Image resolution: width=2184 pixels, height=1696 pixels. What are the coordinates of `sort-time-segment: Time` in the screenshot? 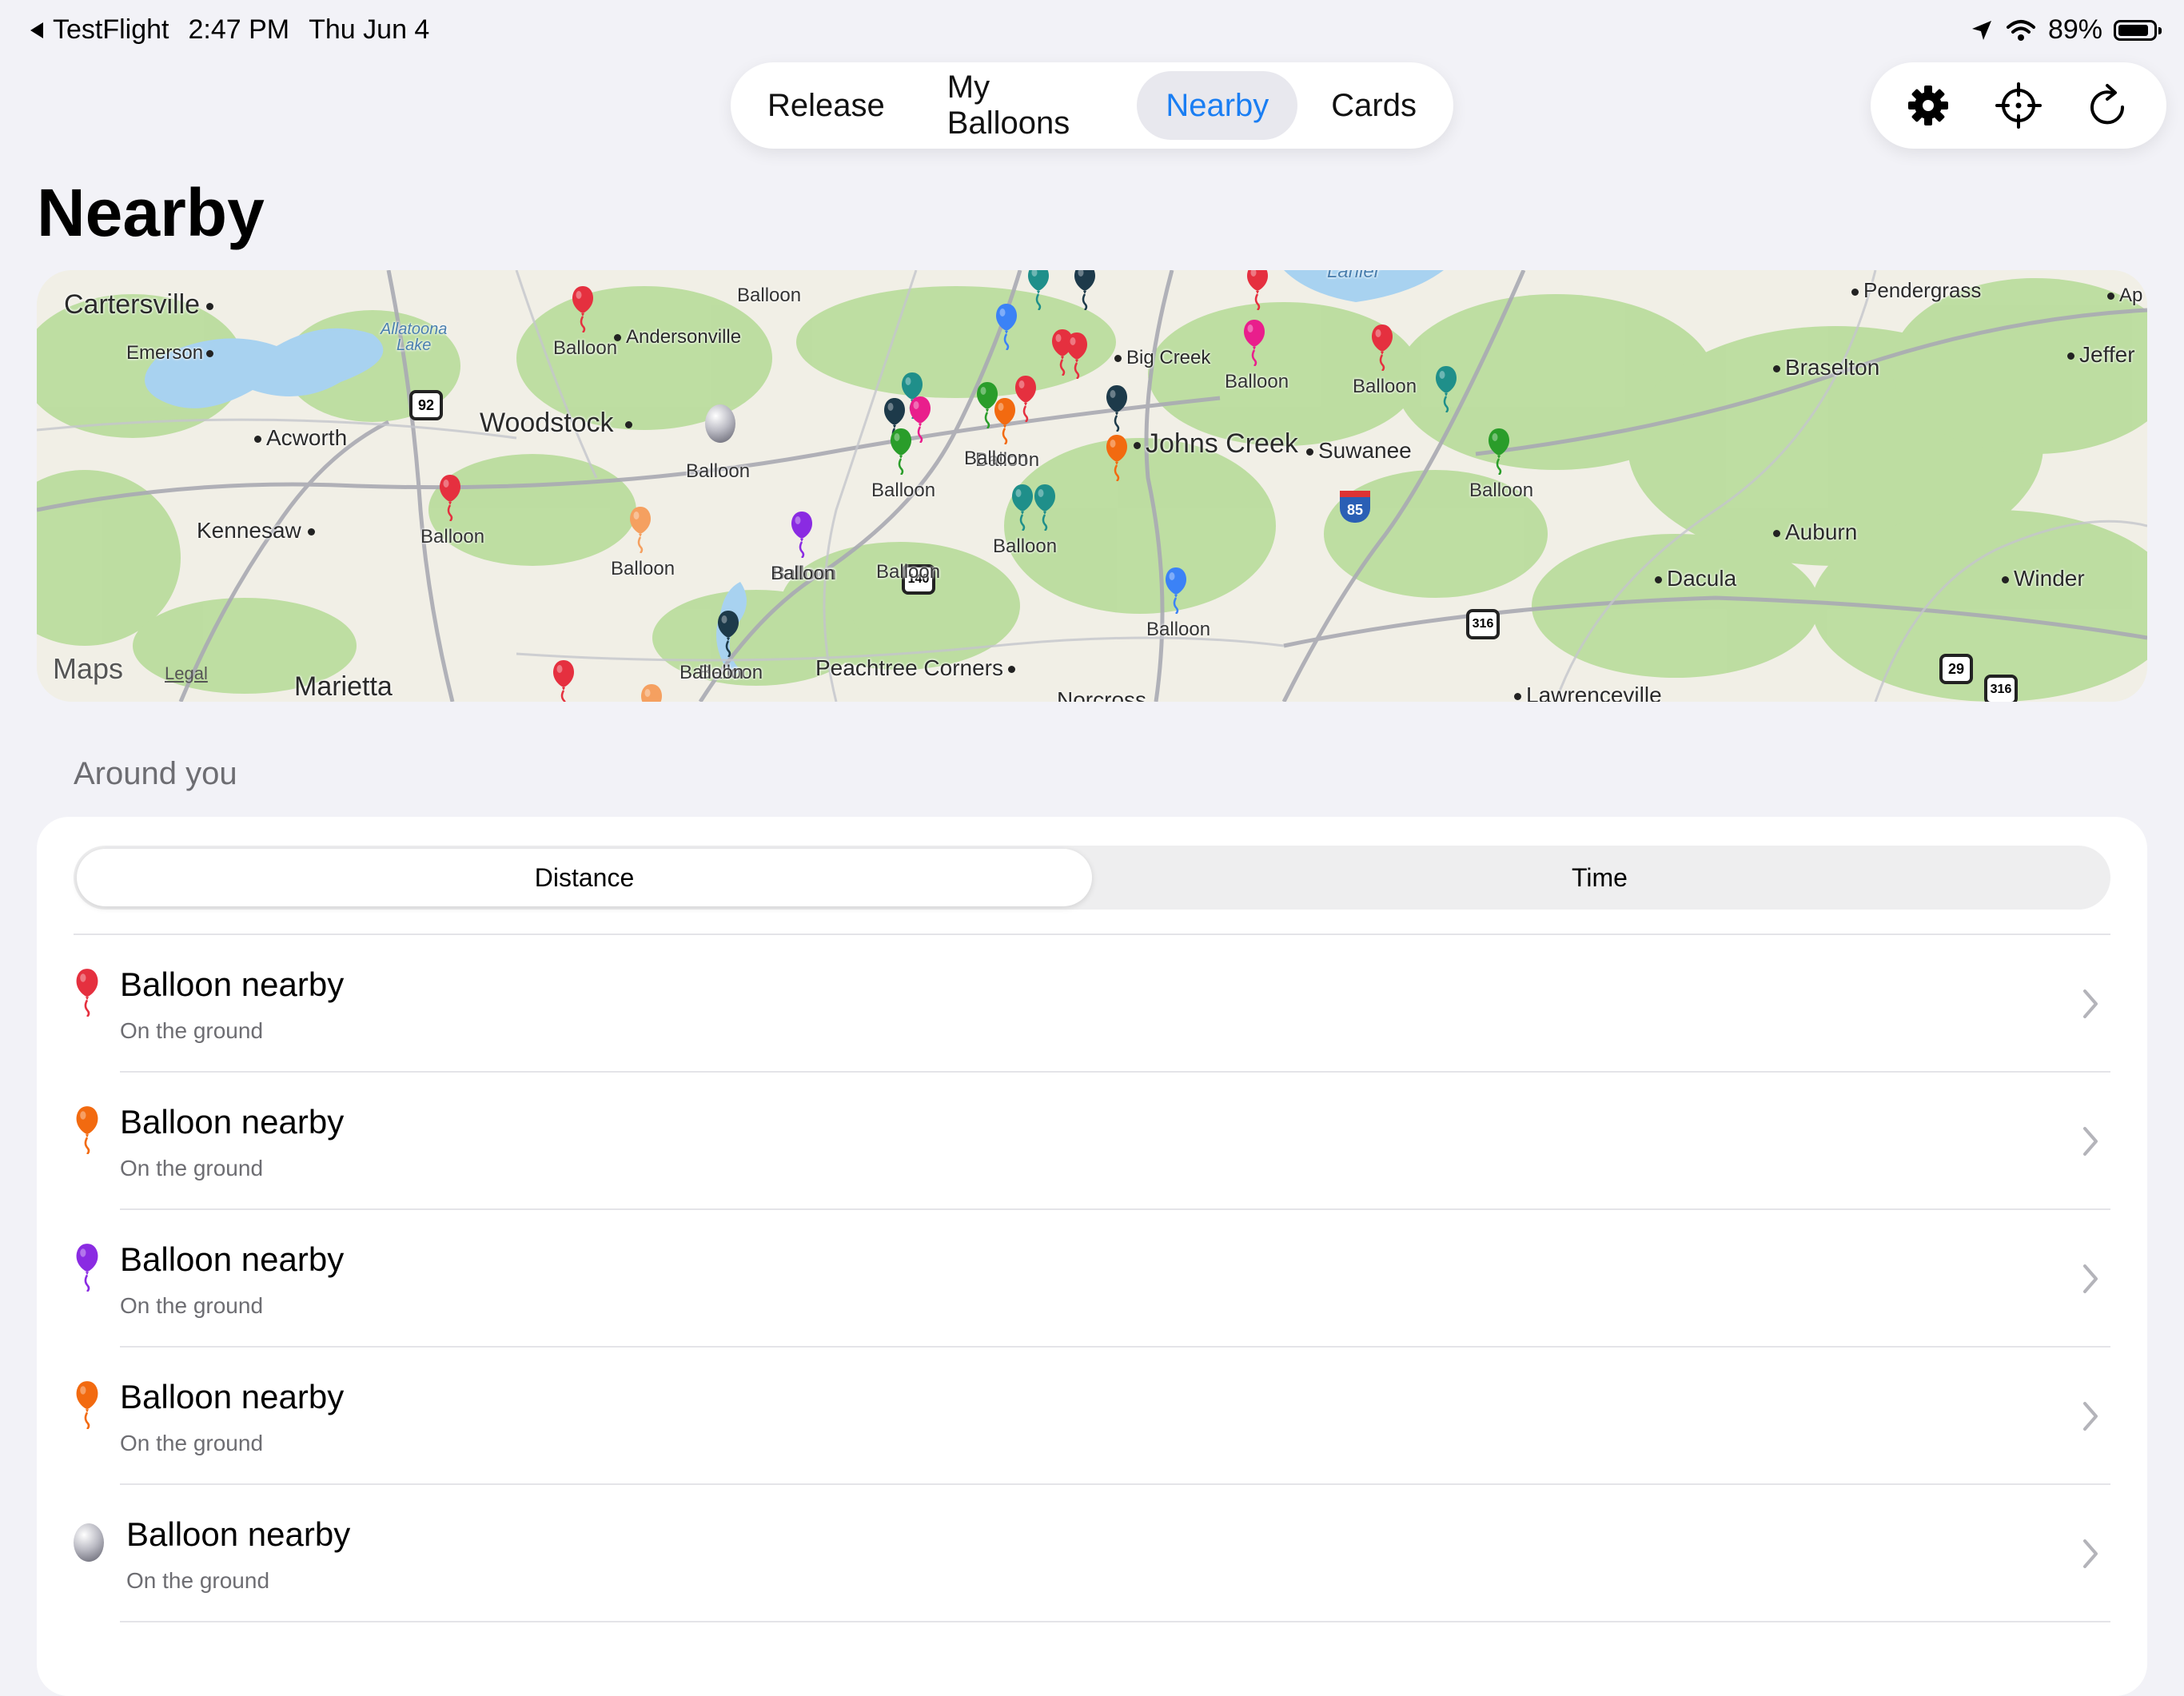 It's located at (1599, 877).